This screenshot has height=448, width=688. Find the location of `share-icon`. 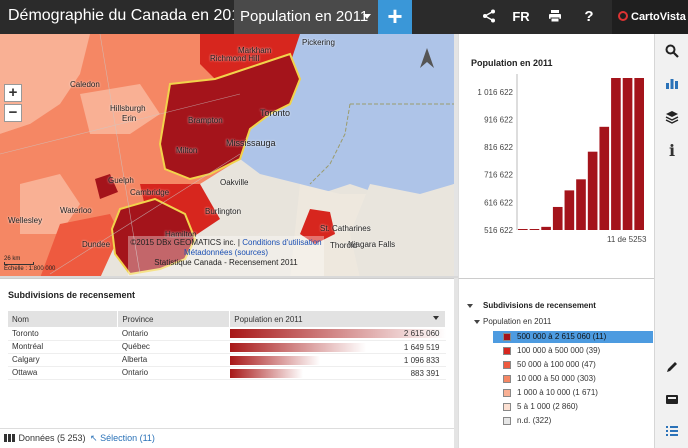

share-icon is located at coordinates (489, 17).